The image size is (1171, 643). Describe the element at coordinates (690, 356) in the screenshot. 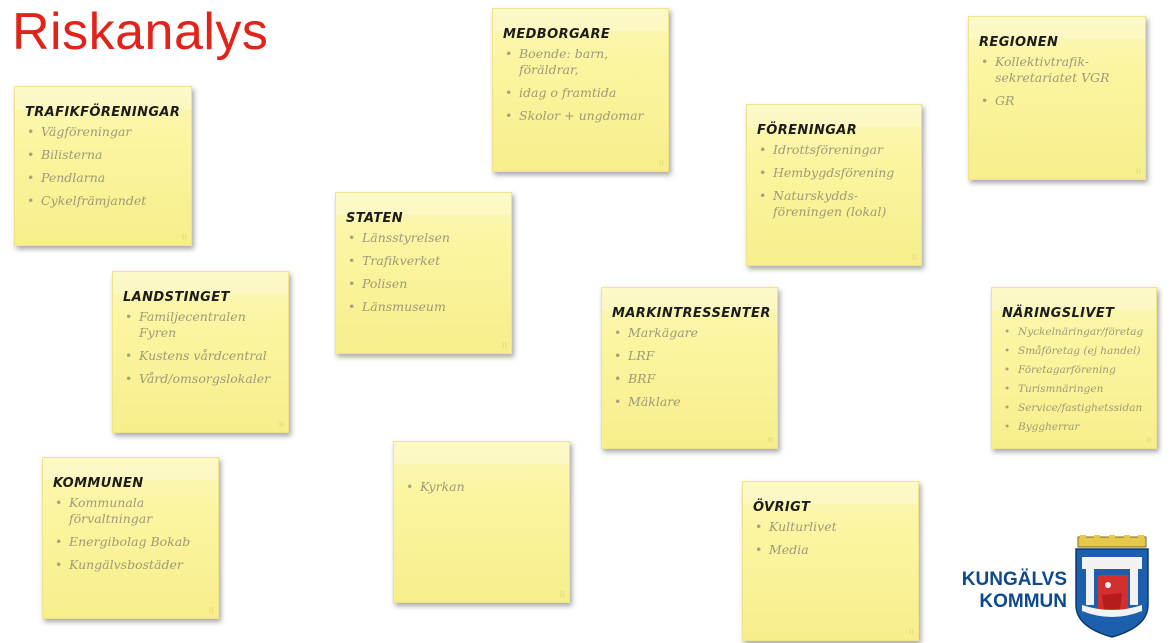

I see `list-item: LRF` at that location.